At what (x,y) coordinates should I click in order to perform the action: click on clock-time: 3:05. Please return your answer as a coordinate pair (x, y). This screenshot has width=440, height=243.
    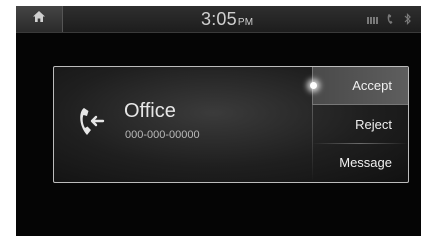
    Looking at the image, I should click on (219, 19).